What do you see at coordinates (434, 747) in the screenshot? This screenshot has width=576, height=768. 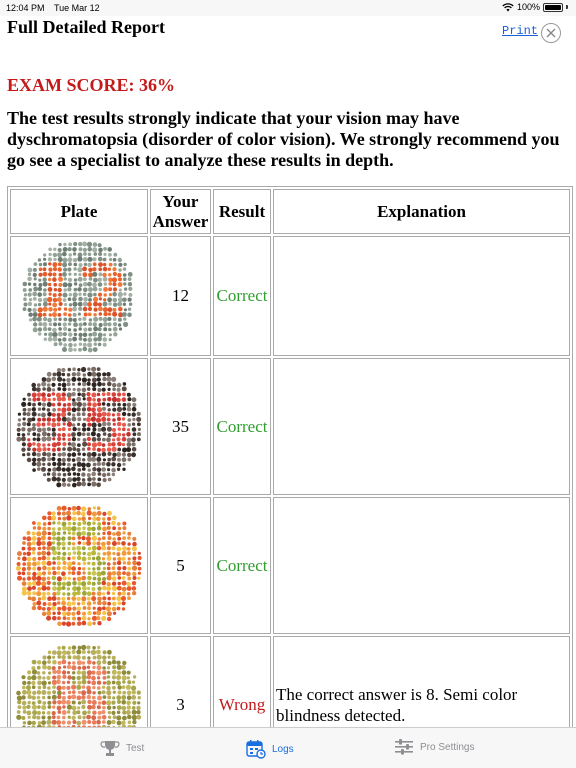 I see `tab-pro-settings: Pro Settings` at bounding box center [434, 747].